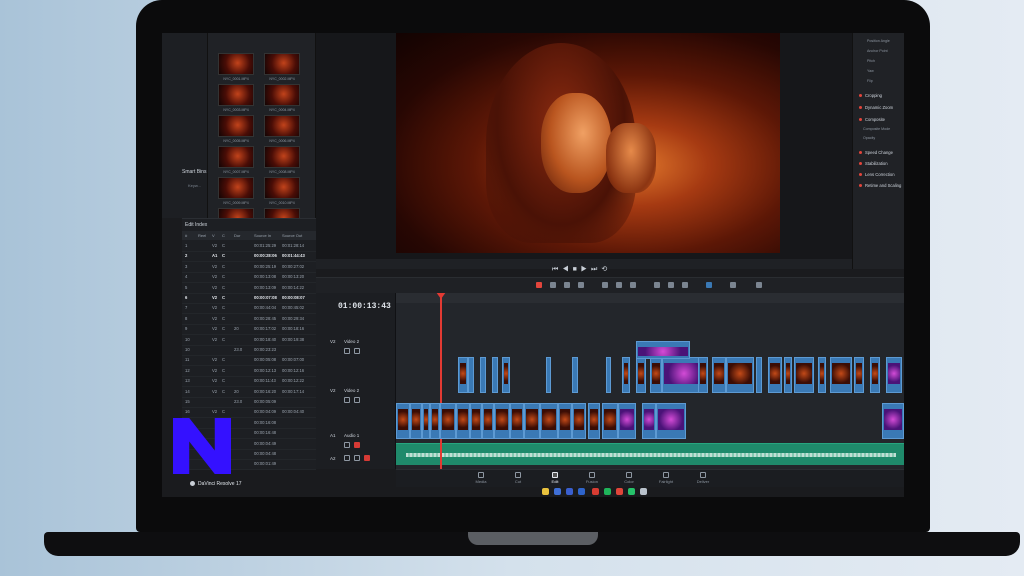 This screenshot has width=1024, height=576. I want to click on flag-icon, so click(709, 285).